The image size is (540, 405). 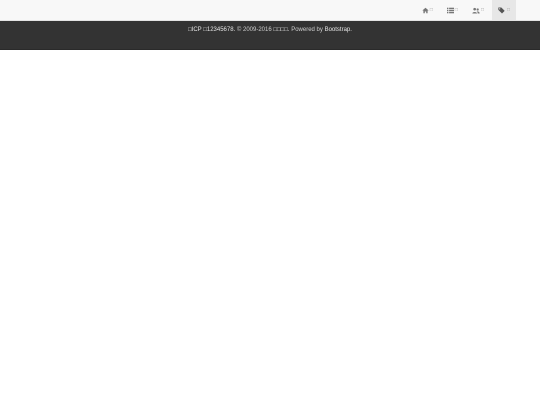 I want to click on copyright-text: © 2009-2016, so click(x=254, y=30).